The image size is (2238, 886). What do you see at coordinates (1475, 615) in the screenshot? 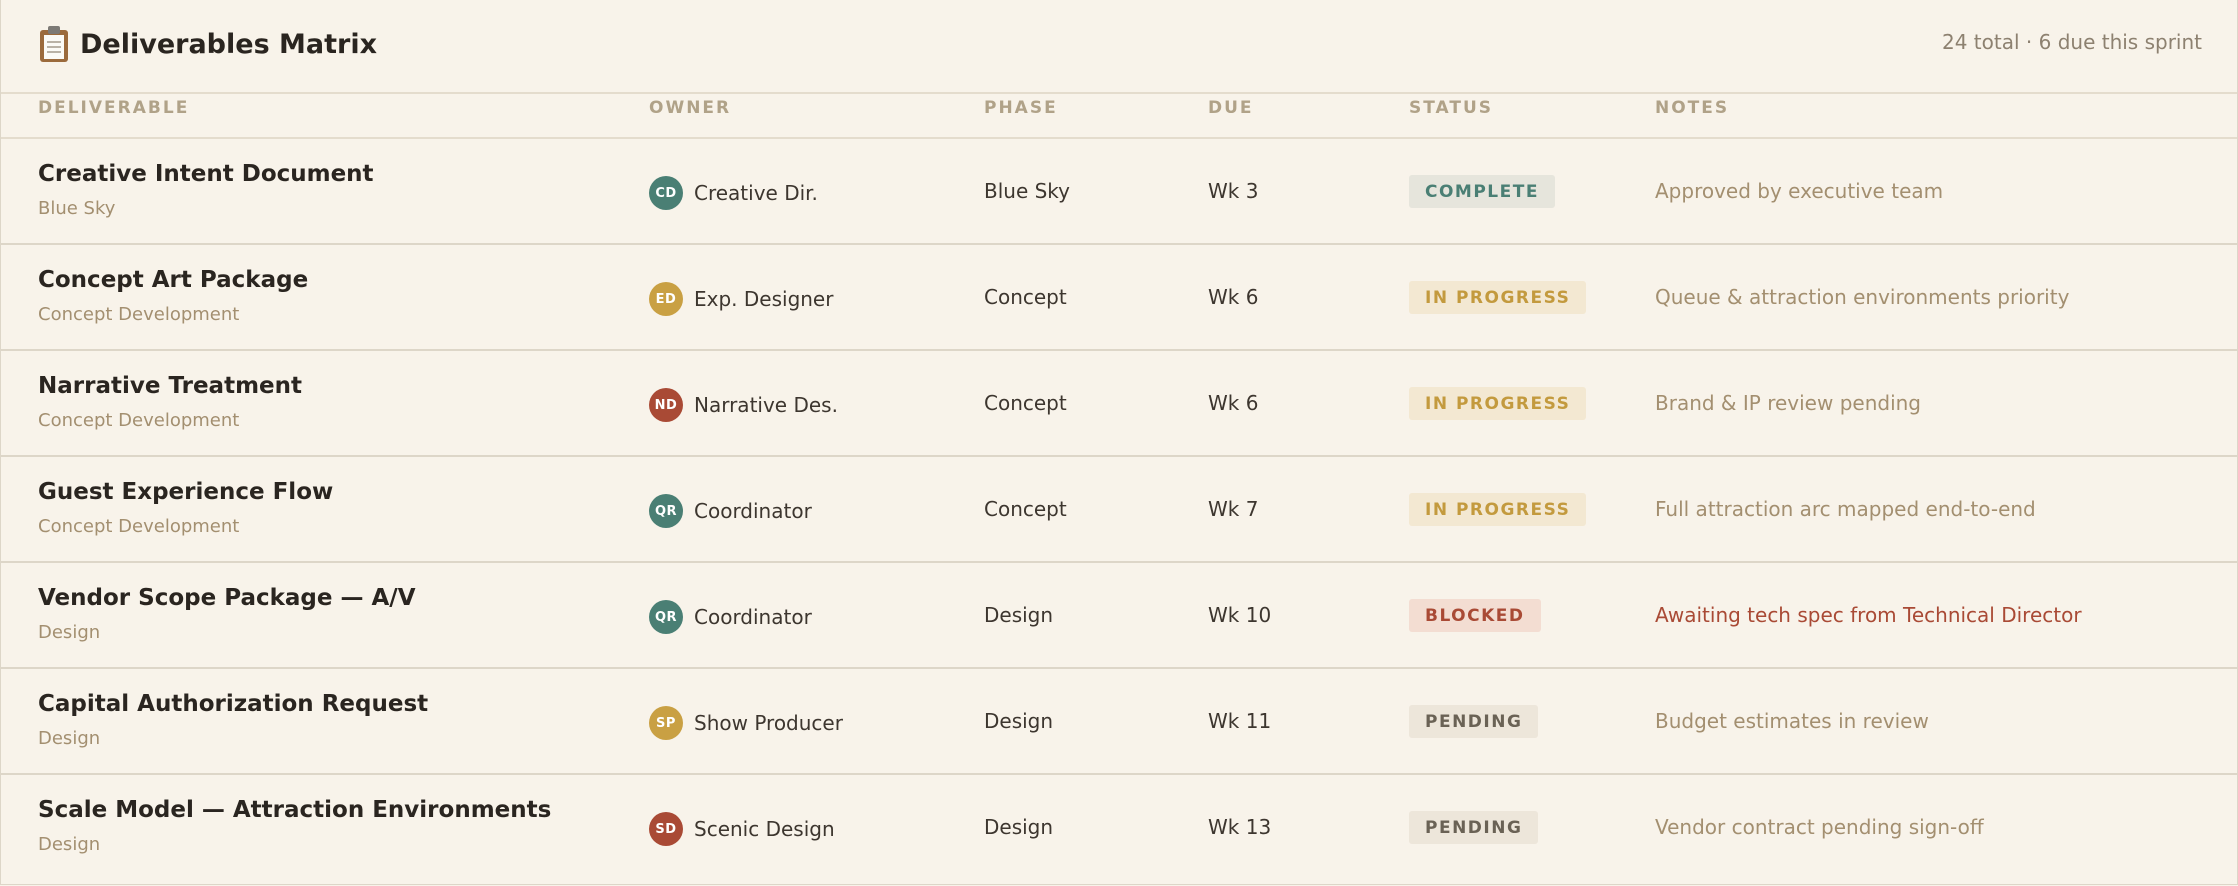
I see `status-badge: BLOCKED` at bounding box center [1475, 615].